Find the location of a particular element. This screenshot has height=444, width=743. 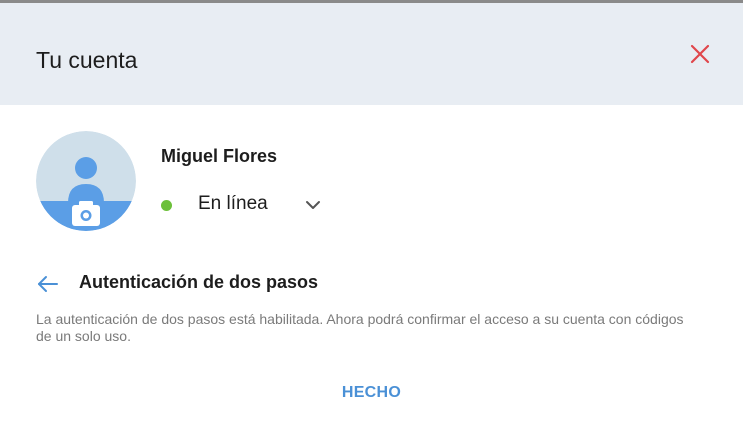

avatar-placeholder-icon is located at coordinates (86, 181).